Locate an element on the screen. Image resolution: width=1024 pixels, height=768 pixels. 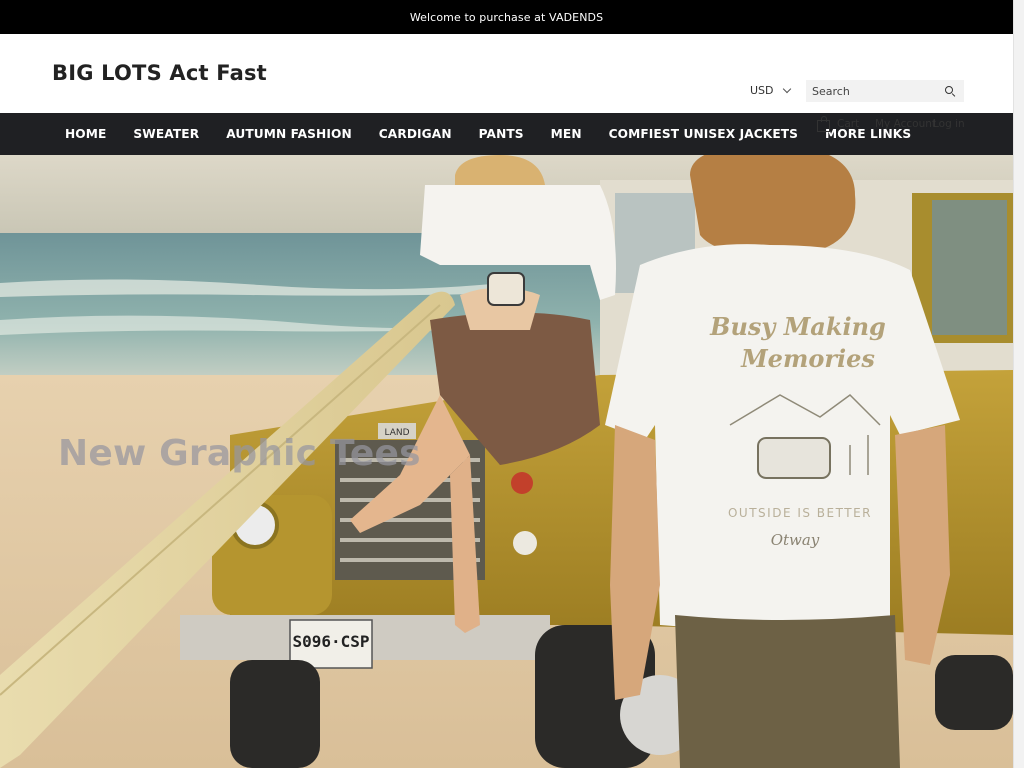
announcement-text: Welcome to purchase at VADENDS is located at coordinates (506, 17).